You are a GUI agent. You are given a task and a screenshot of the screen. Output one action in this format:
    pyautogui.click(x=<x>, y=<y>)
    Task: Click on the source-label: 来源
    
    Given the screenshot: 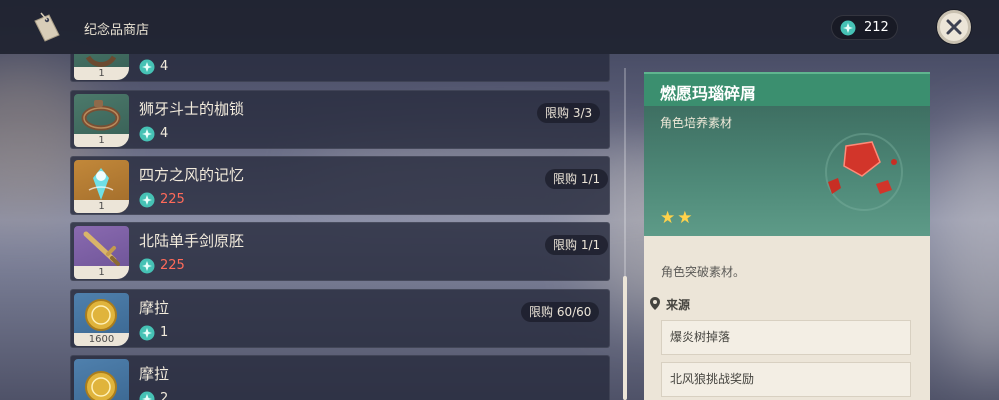 What is the action you would take?
    pyautogui.click(x=678, y=305)
    